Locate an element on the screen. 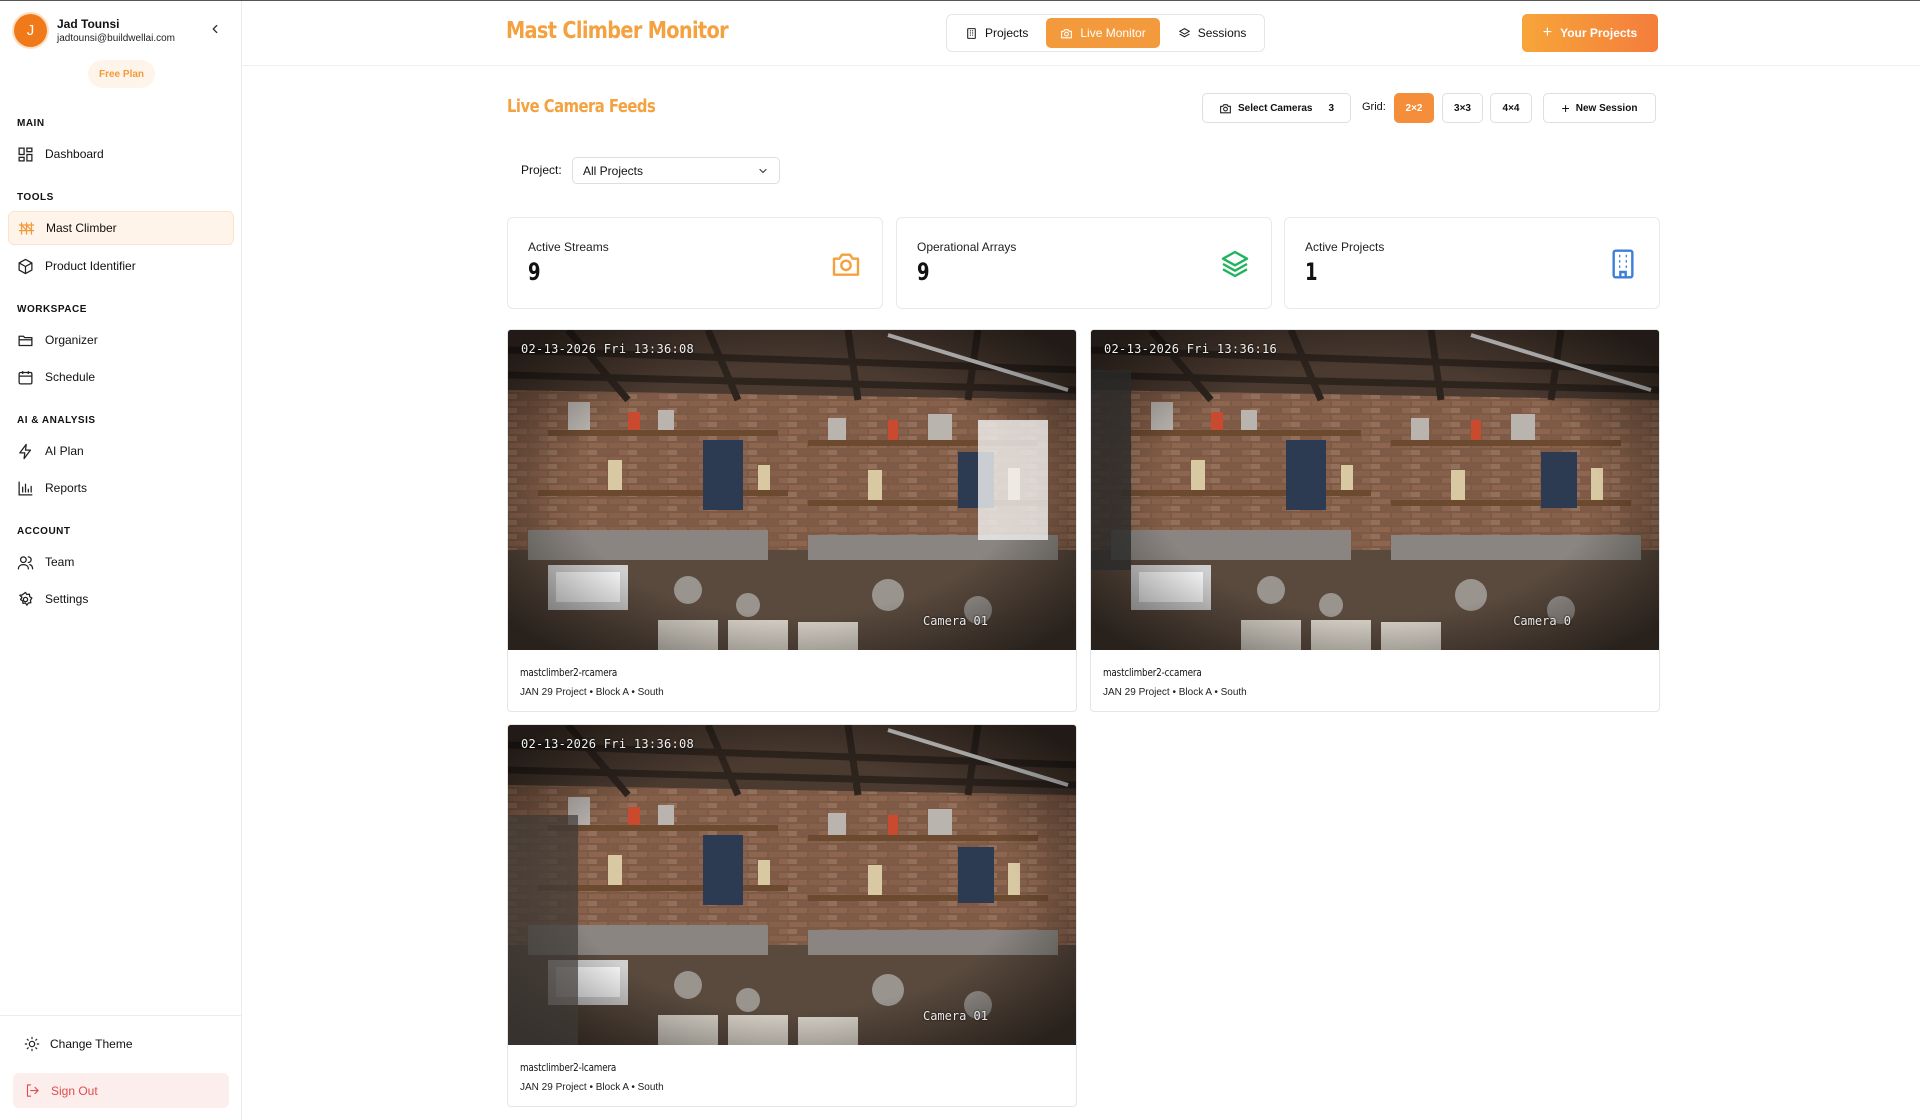 Image resolution: width=1920 pixels, height=1120 pixels. logout-icon is located at coordinates (32, 1090).